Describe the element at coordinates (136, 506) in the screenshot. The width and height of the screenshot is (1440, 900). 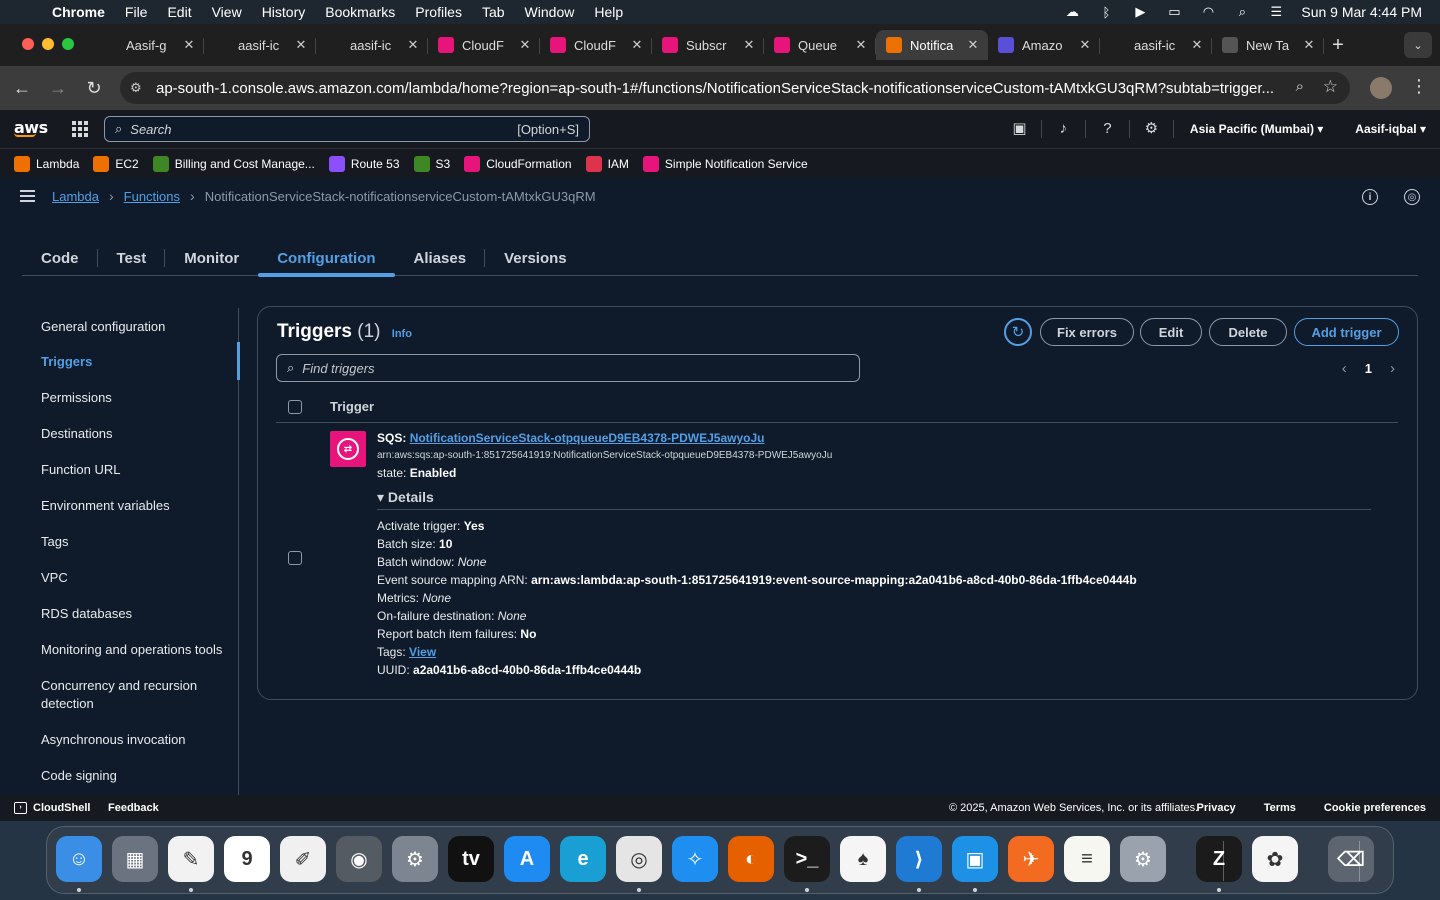
I see `side-nav-environment-variables: Environment variables` at that location.